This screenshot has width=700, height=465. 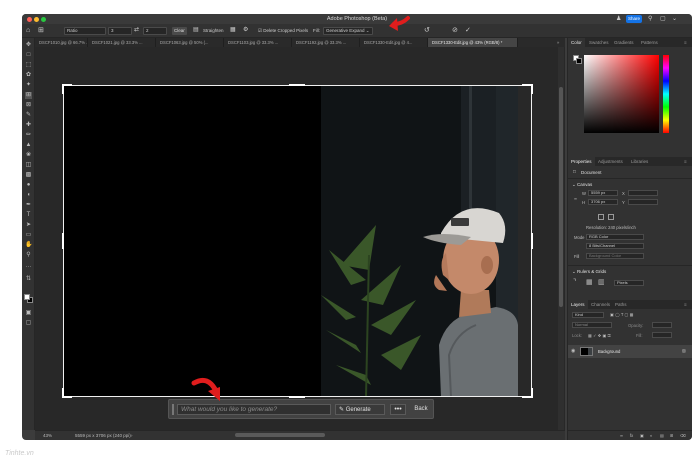 I want to click on dodge-tool-icon: ◖, so click(x=28, y=195).